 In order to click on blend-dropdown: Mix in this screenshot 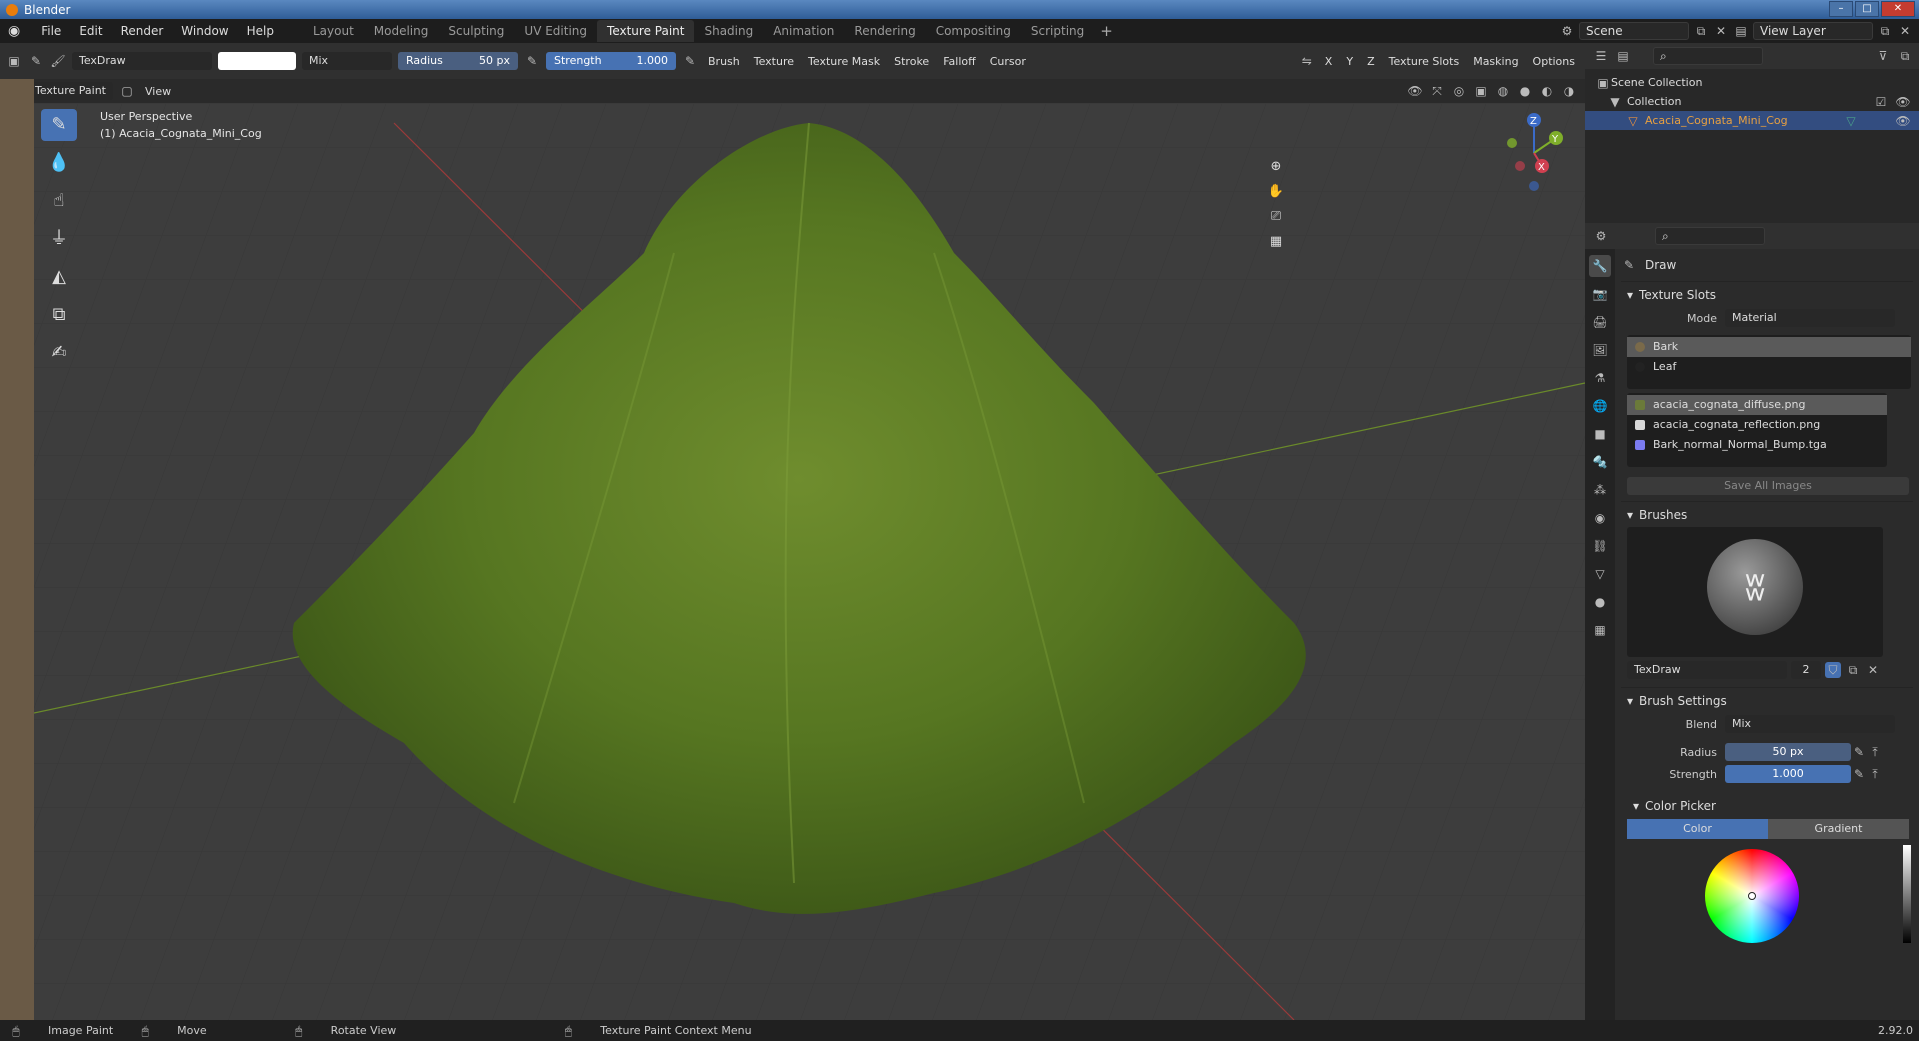, I will do `click(347, 61)`.